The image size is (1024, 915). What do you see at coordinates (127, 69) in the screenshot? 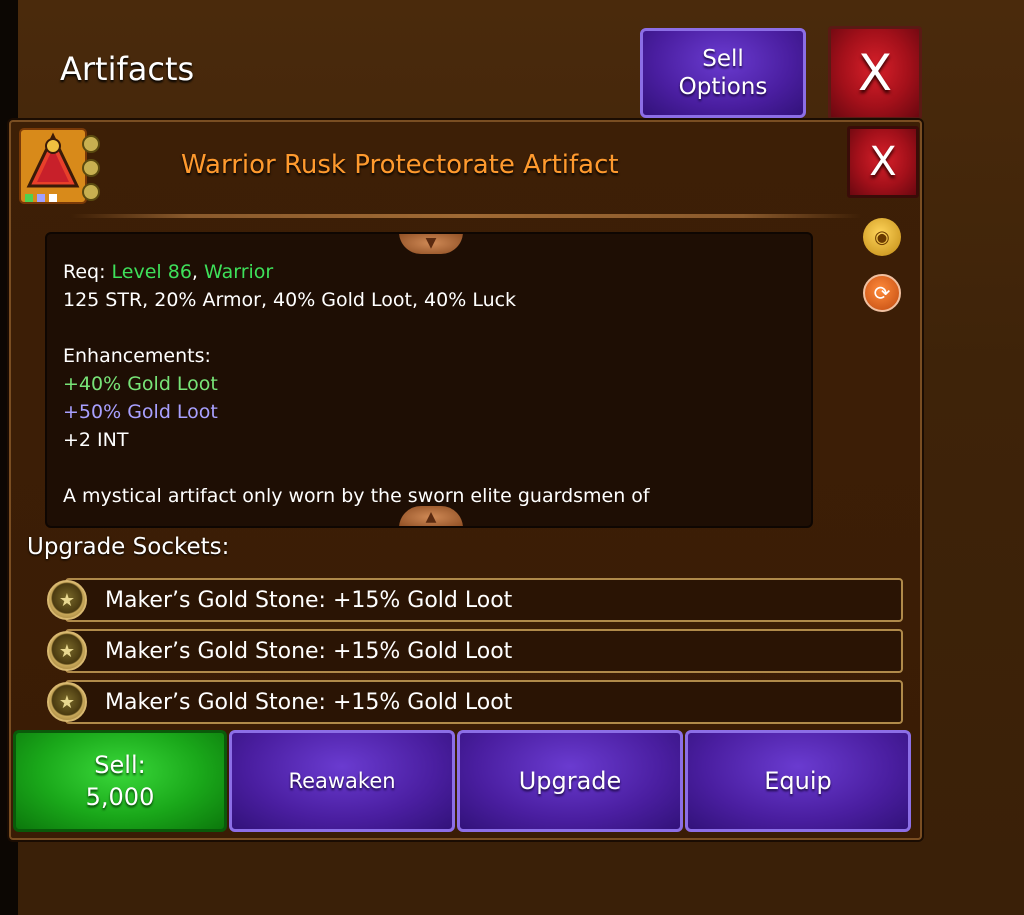
I see `page-title: Artifacts` at bounding box center [127, 69].